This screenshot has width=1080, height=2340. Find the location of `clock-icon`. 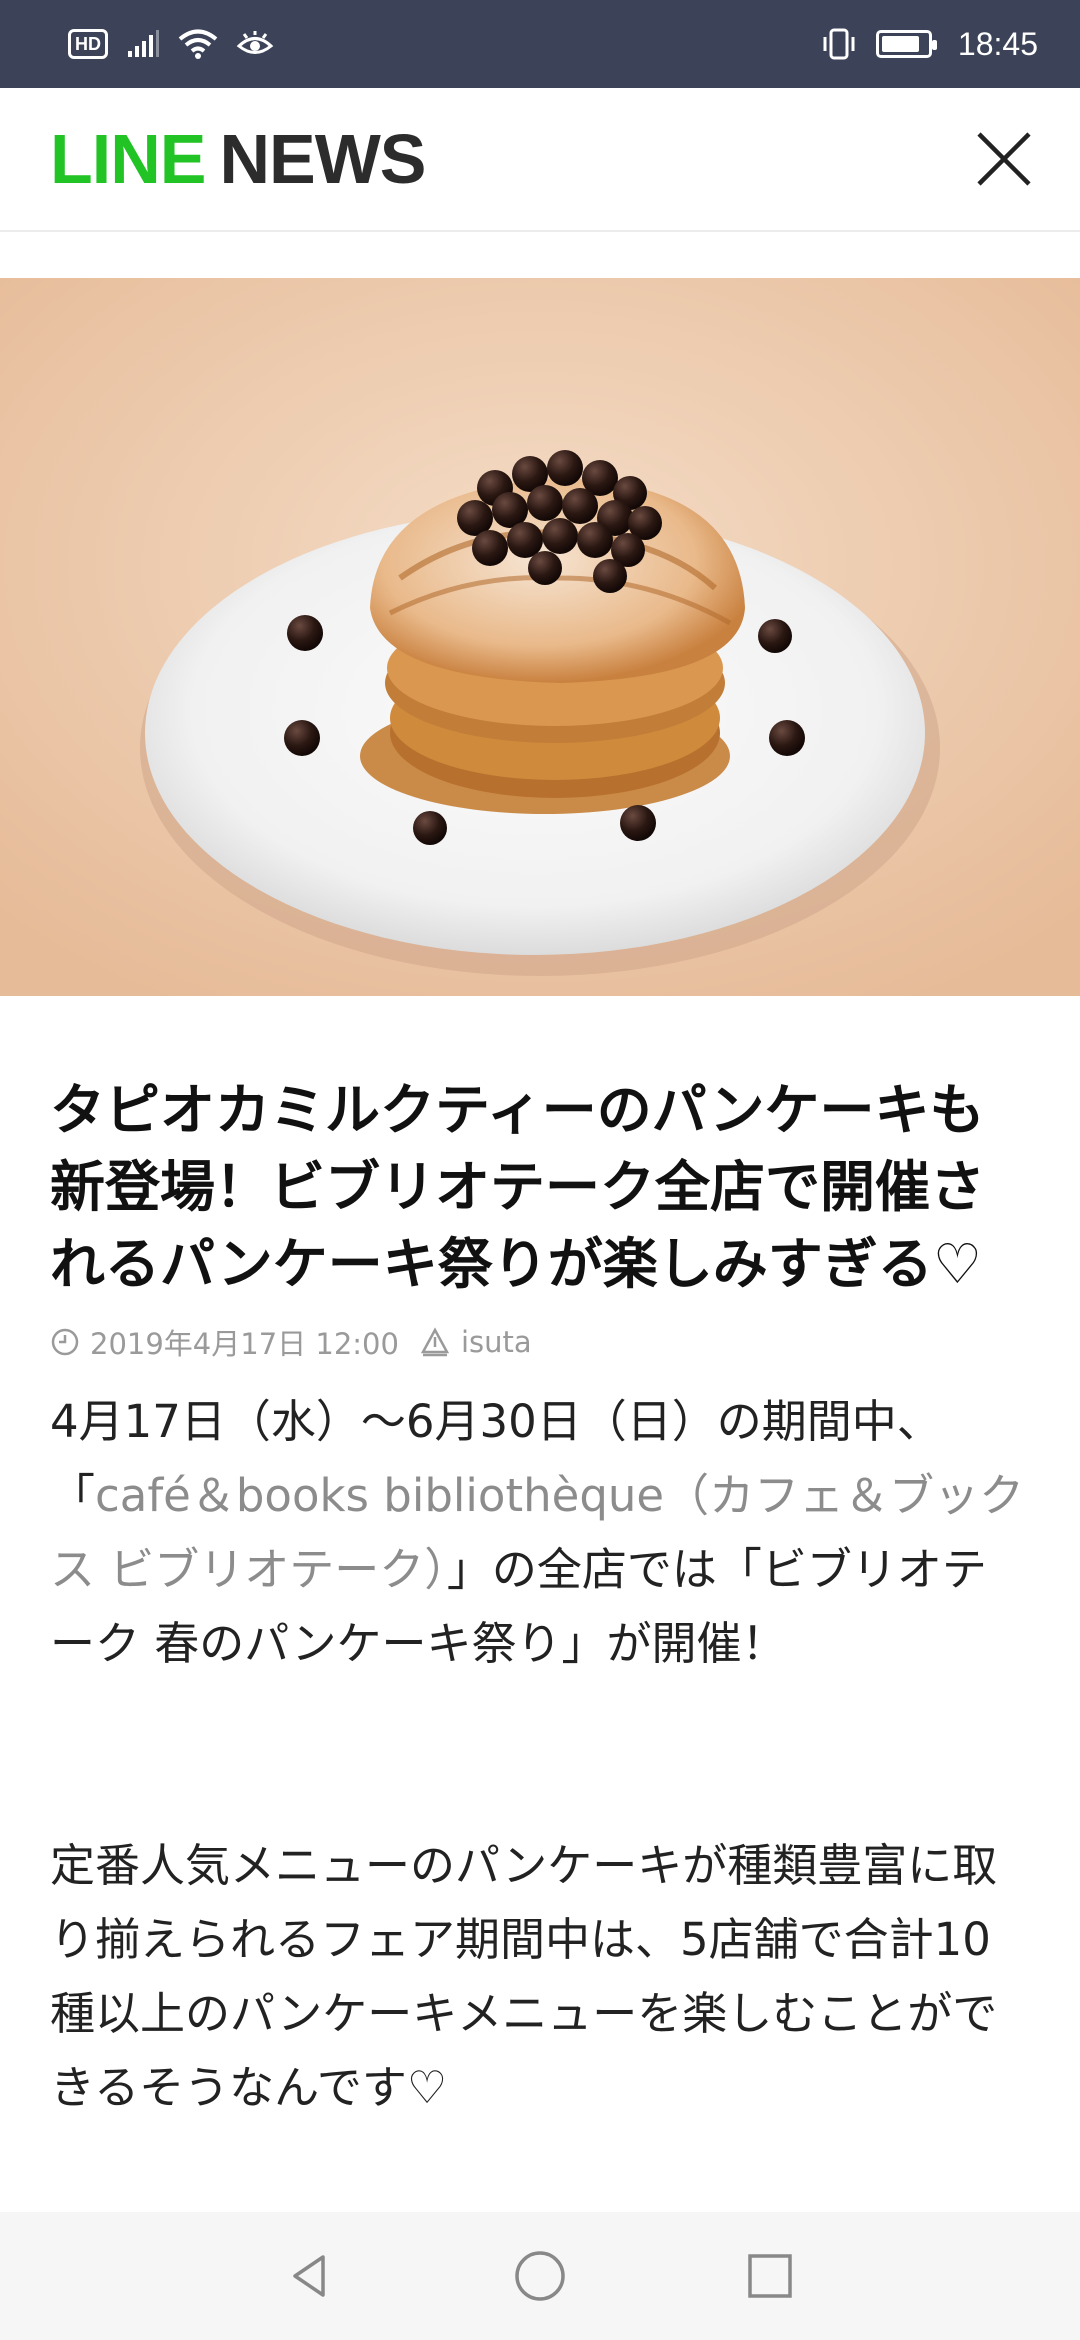

clock-icon is located at coordinates (65, 1342).